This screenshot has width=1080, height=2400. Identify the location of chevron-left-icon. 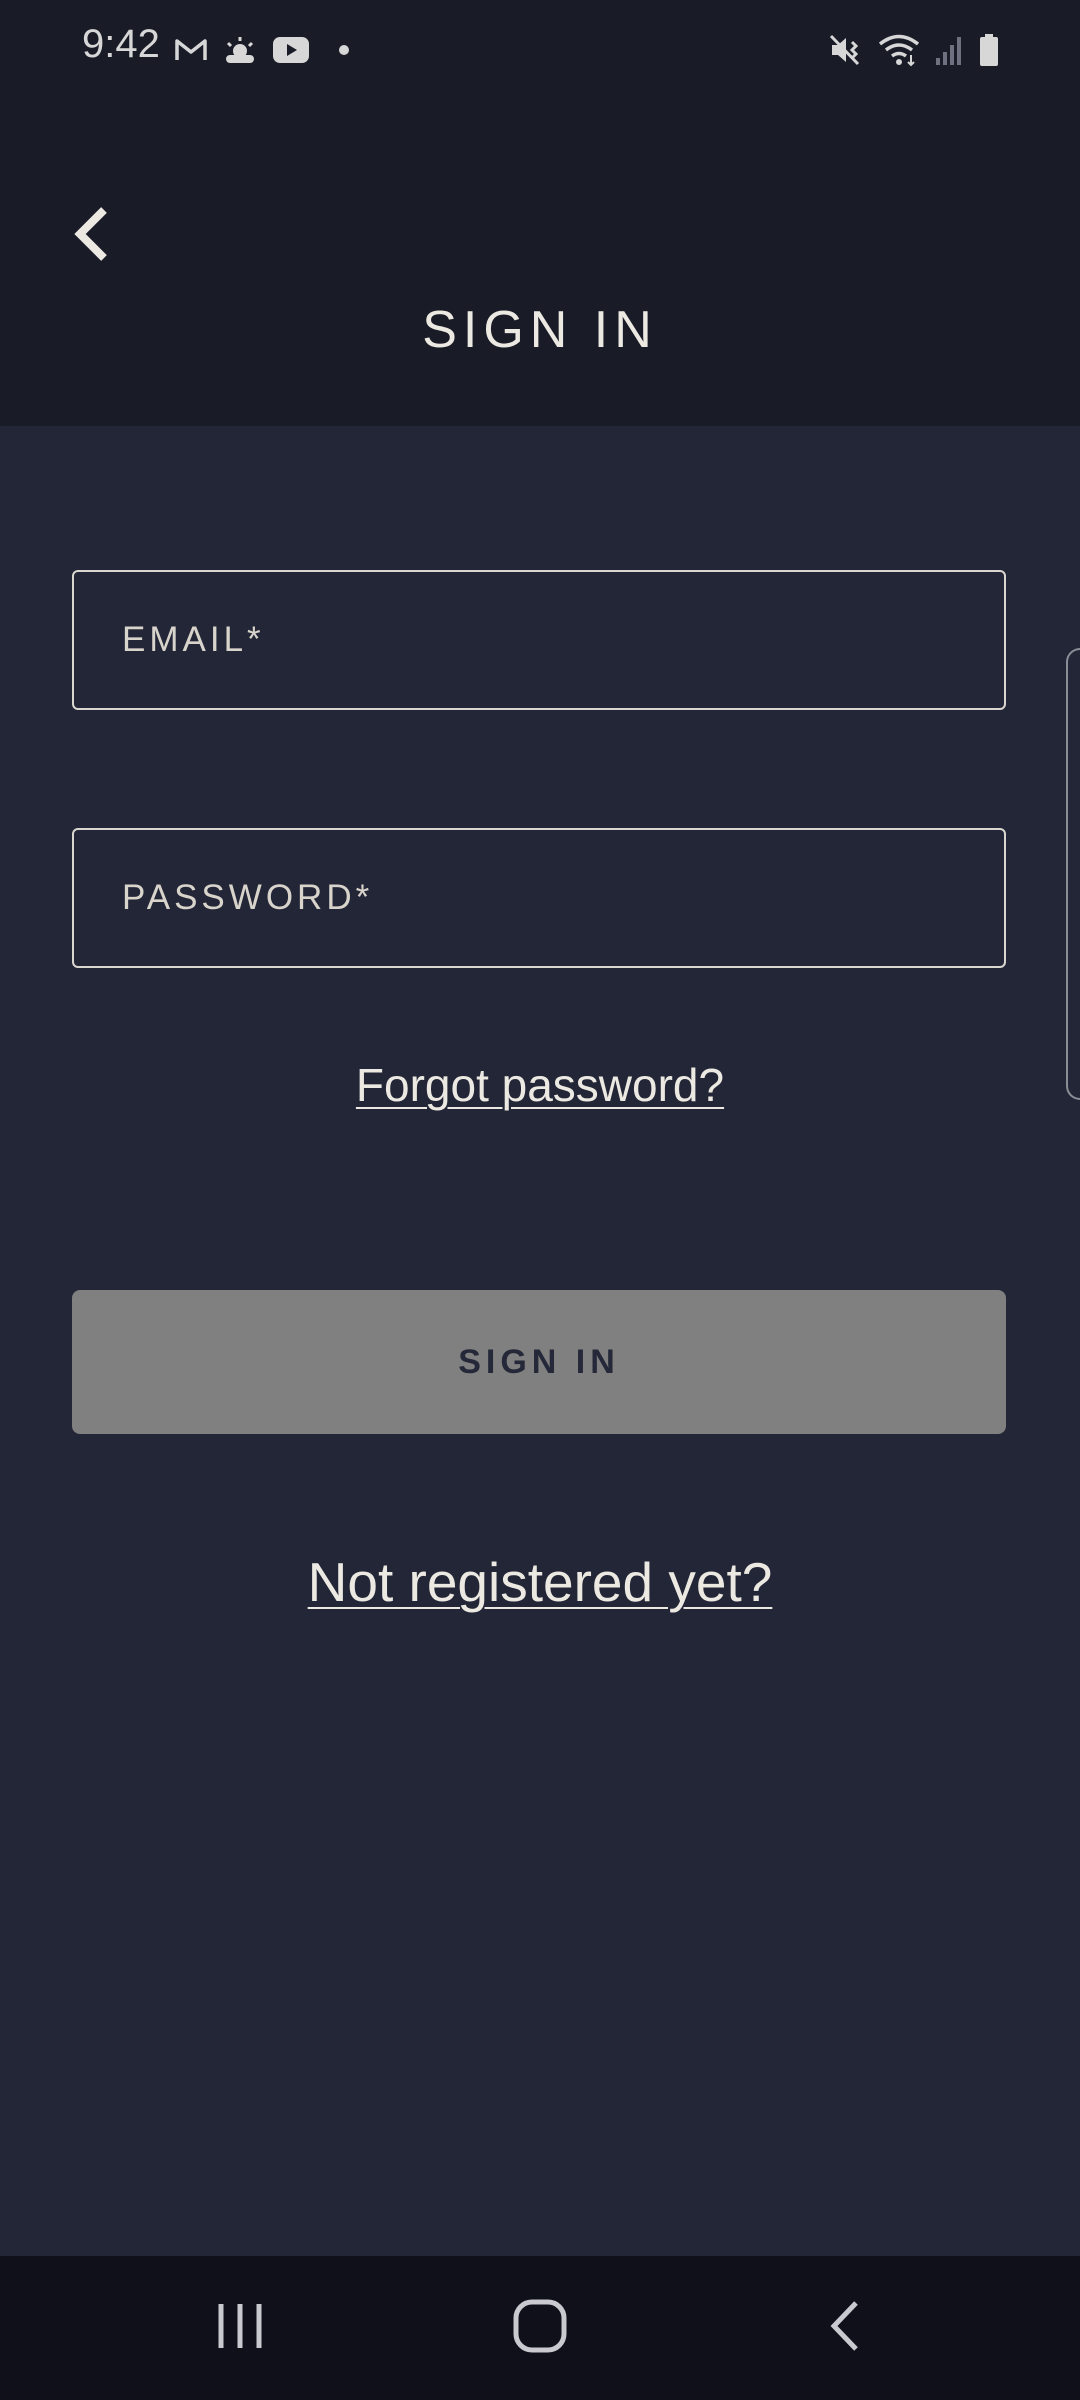
(92, 236).